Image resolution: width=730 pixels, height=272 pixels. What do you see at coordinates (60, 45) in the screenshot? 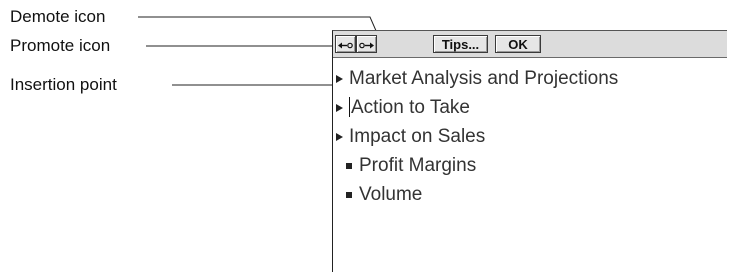
I see `promote-icon-callout: Promote icon` at bounding box center [60, 45].